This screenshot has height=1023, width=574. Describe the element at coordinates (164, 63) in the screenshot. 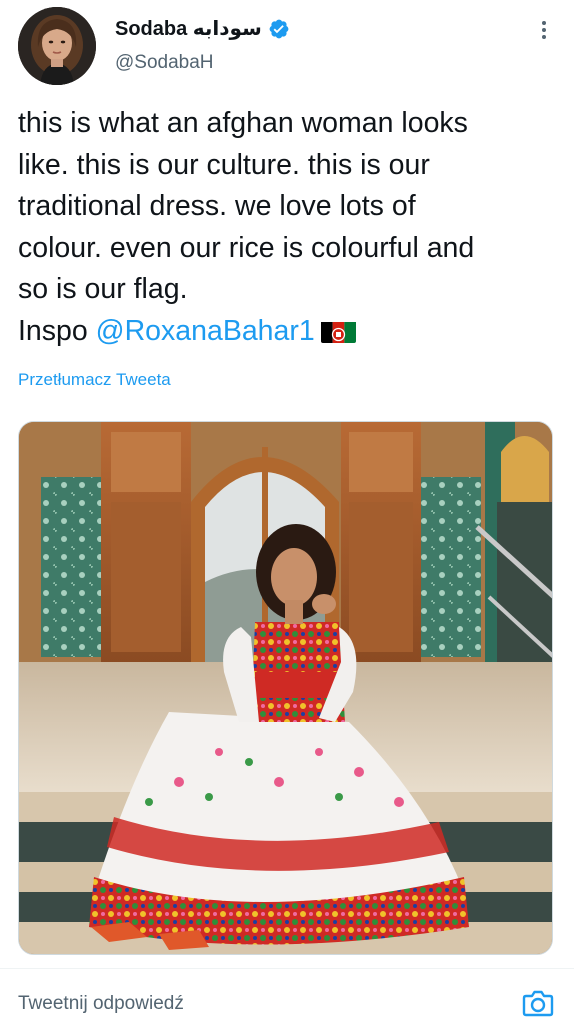

I see `user-handle: @SodabaH` at that location.